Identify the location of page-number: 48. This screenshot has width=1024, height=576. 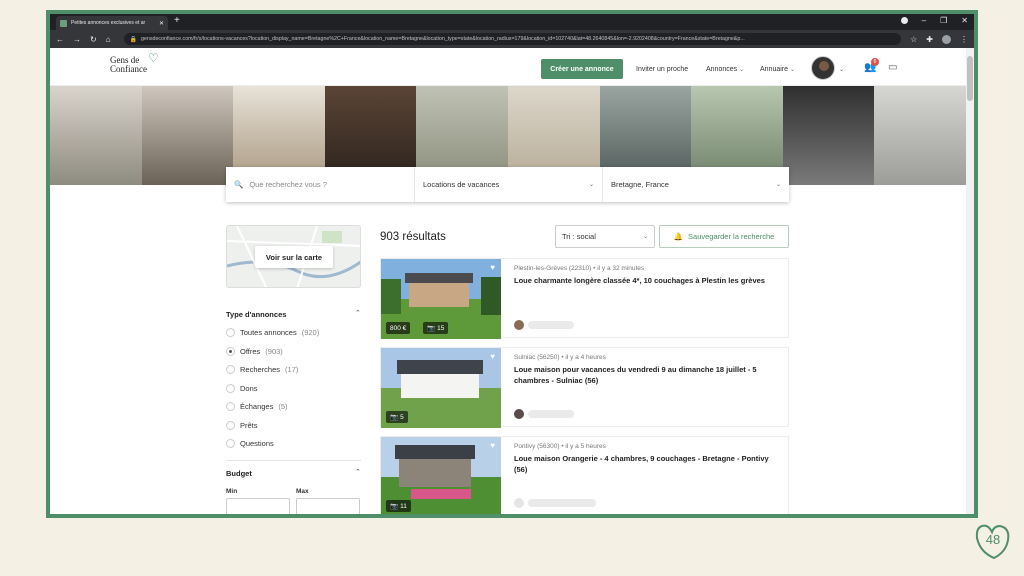
(993, 541).